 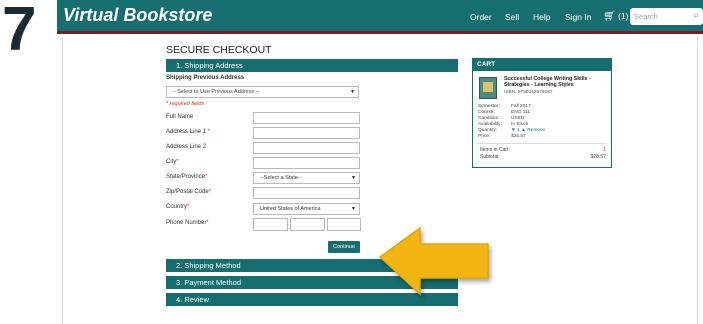 I want to click on address2-label: Address Line 2, so click(x=186, y=147).